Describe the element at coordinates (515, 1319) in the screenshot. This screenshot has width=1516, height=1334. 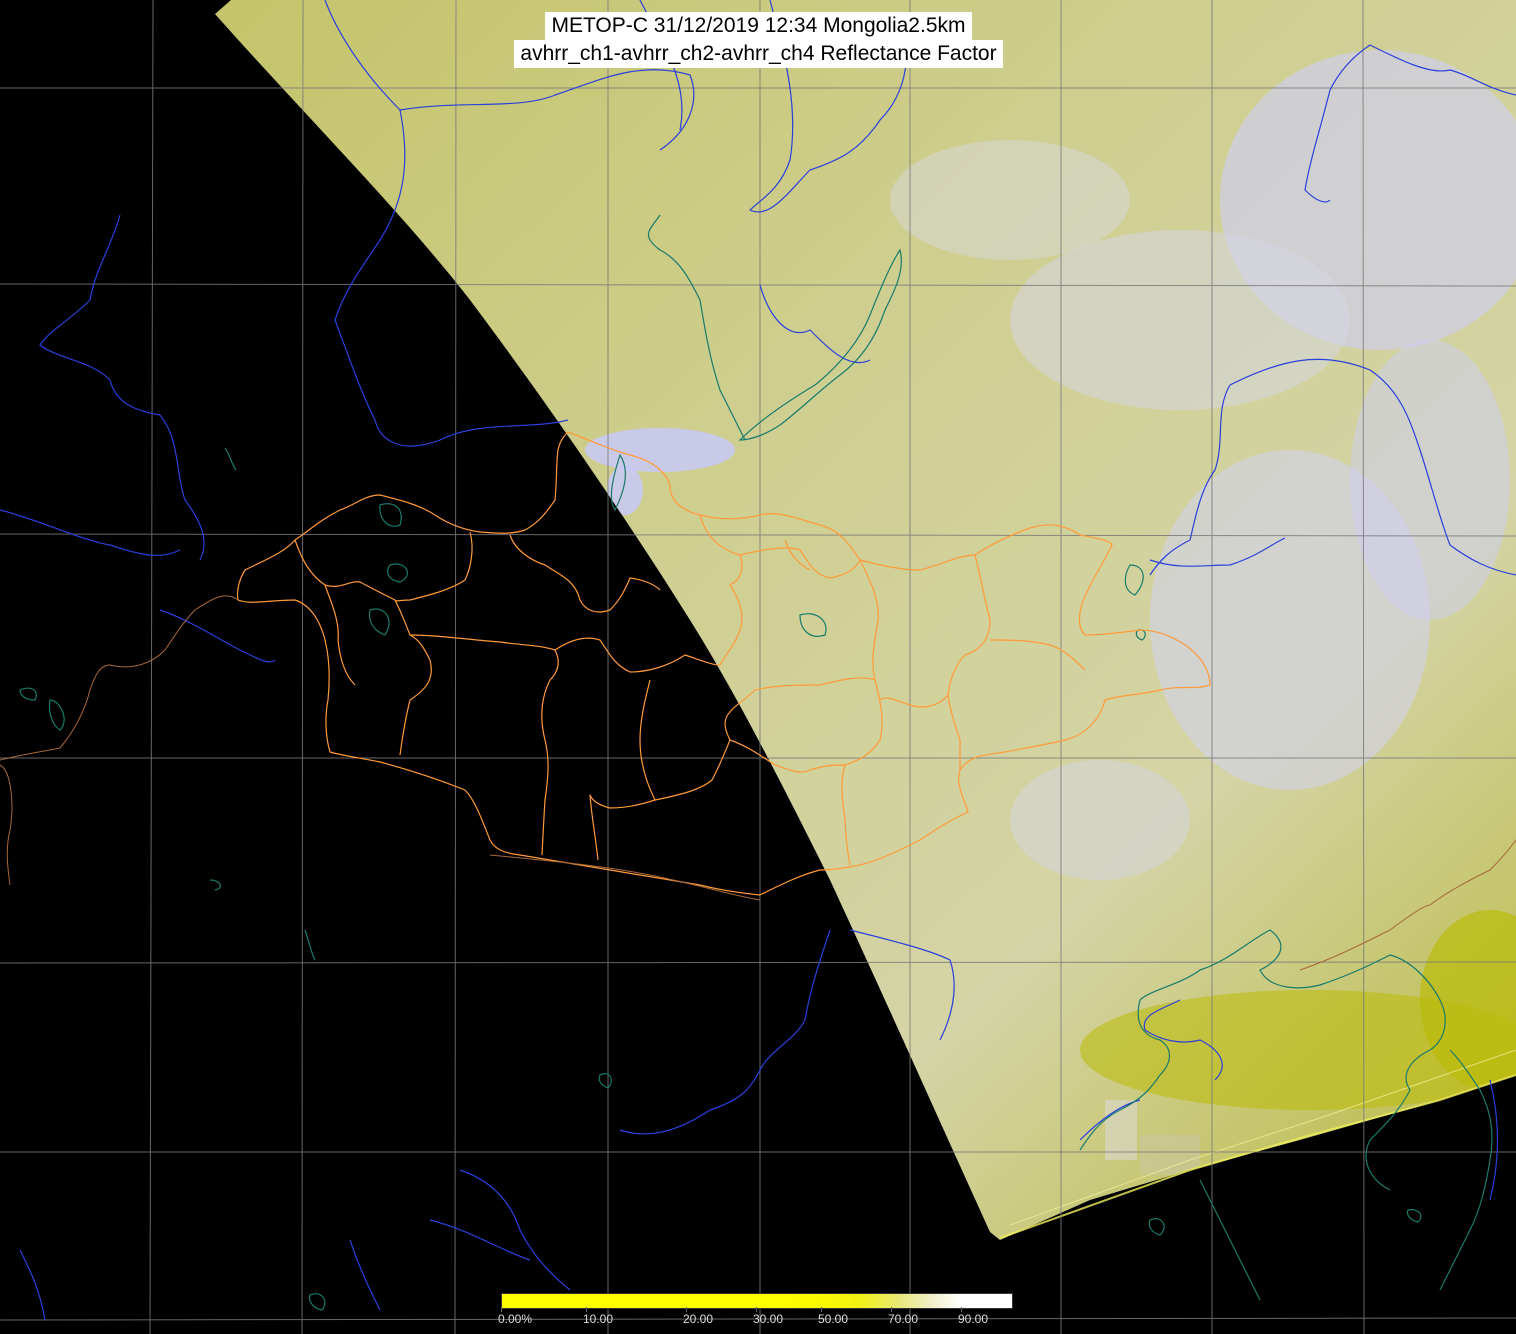
I see `colorbar-tick-label: 0.00%` at that location.